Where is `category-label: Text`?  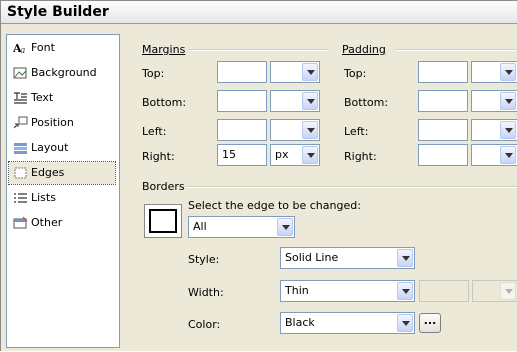 category-label: Text is located at coordinates (42, 97).